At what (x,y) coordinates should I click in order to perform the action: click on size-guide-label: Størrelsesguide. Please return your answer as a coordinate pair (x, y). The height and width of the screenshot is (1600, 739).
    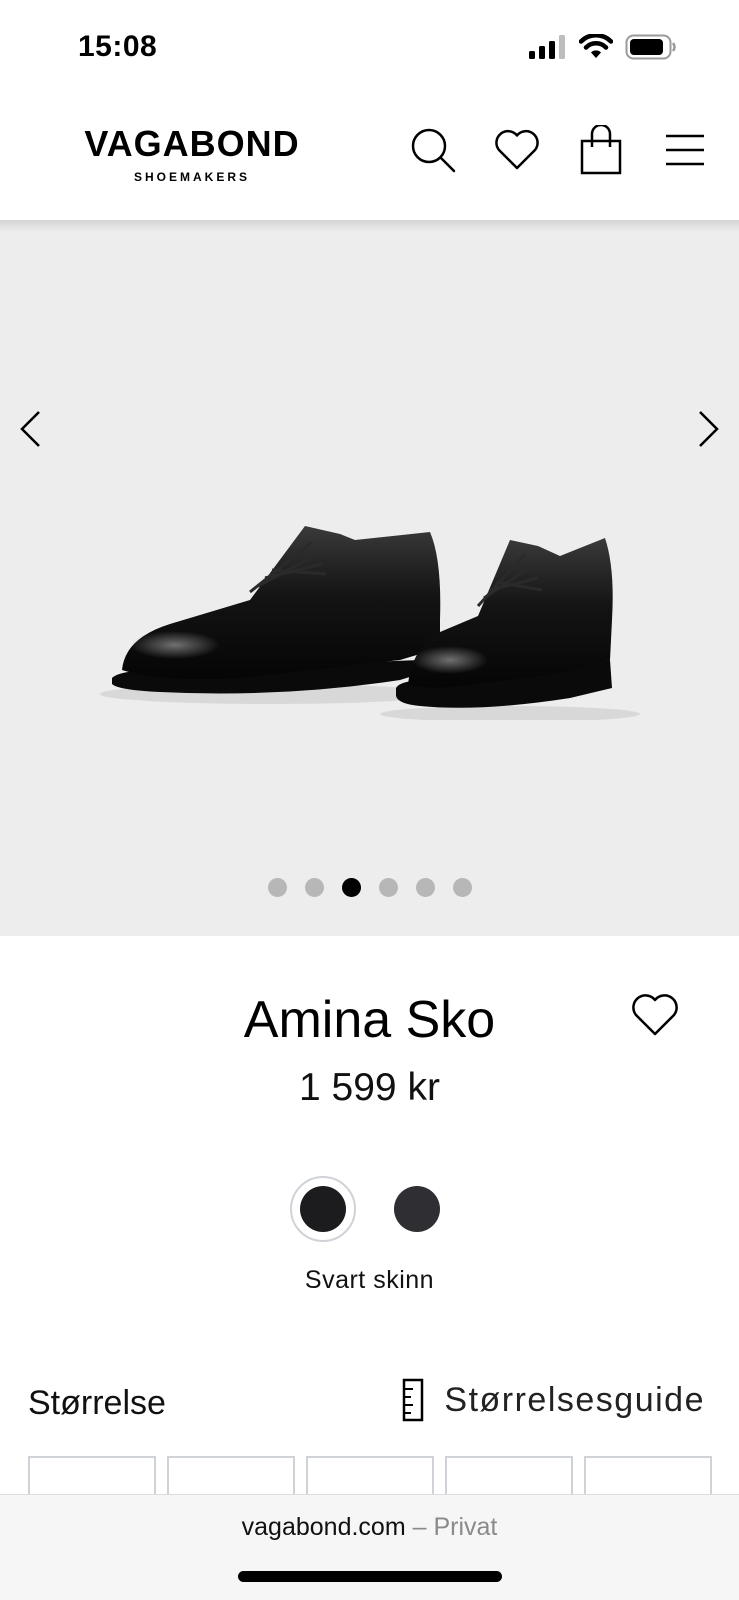
    Looking at the image, I should click on (574, 1399).